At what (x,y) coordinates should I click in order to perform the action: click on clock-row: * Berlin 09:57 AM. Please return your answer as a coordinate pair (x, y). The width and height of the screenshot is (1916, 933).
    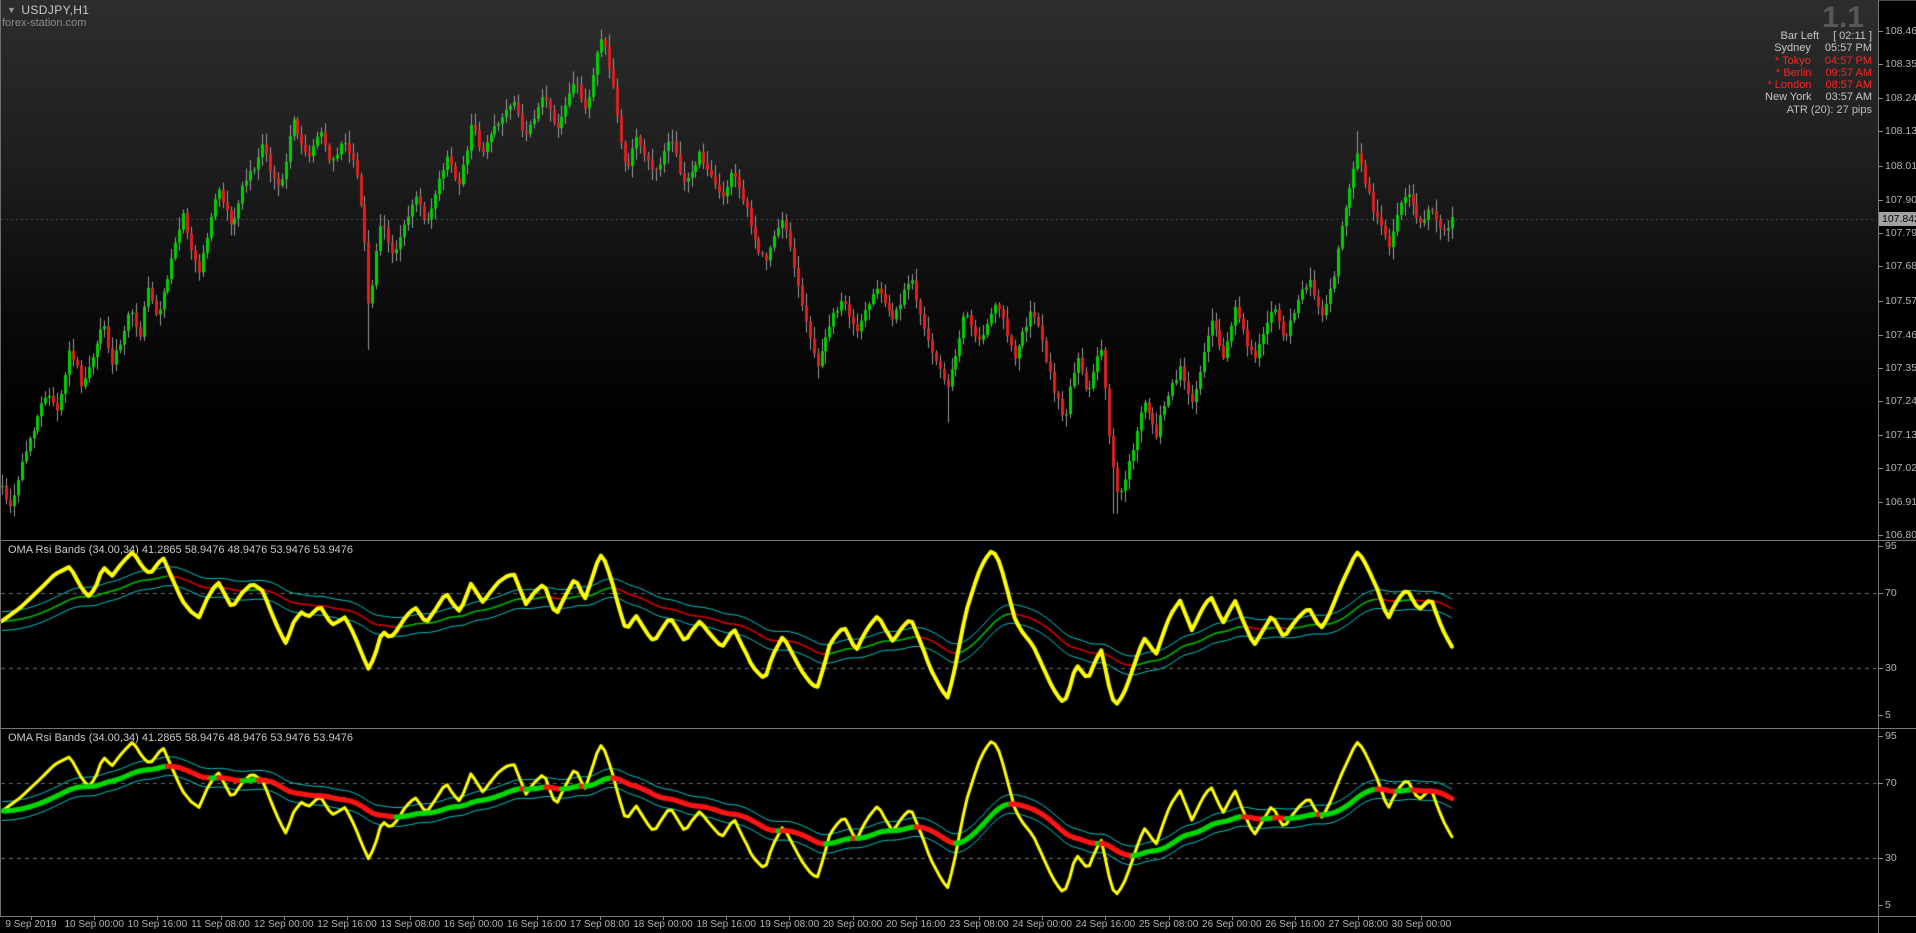
    Looking at the image, I should click on (1810, 73).